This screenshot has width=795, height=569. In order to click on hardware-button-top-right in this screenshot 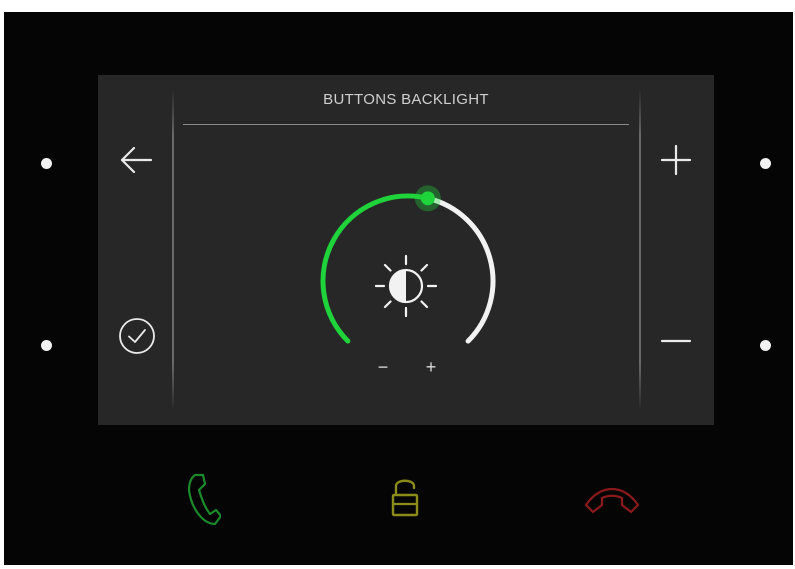, I will do `click(765, 163)`.